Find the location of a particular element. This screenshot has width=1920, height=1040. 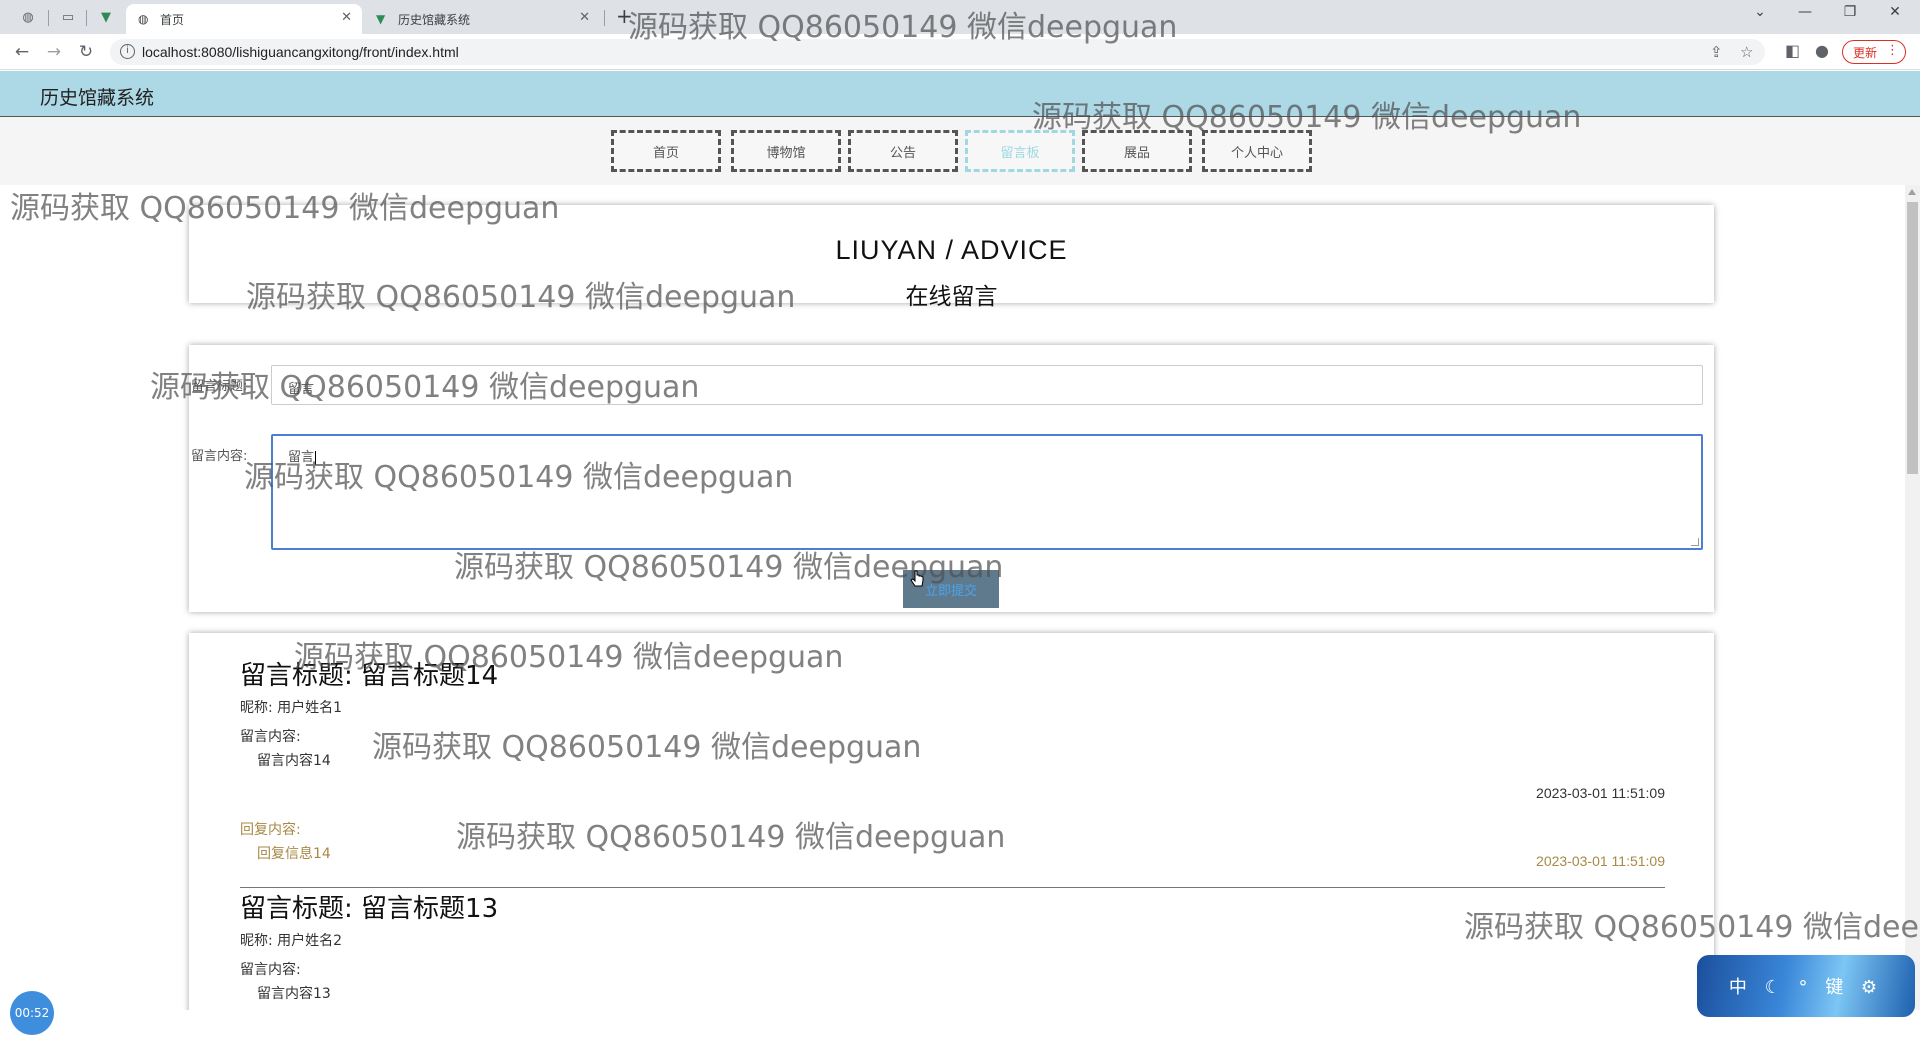

restore-icon: ❐ is located at coordinates (1850, 12).